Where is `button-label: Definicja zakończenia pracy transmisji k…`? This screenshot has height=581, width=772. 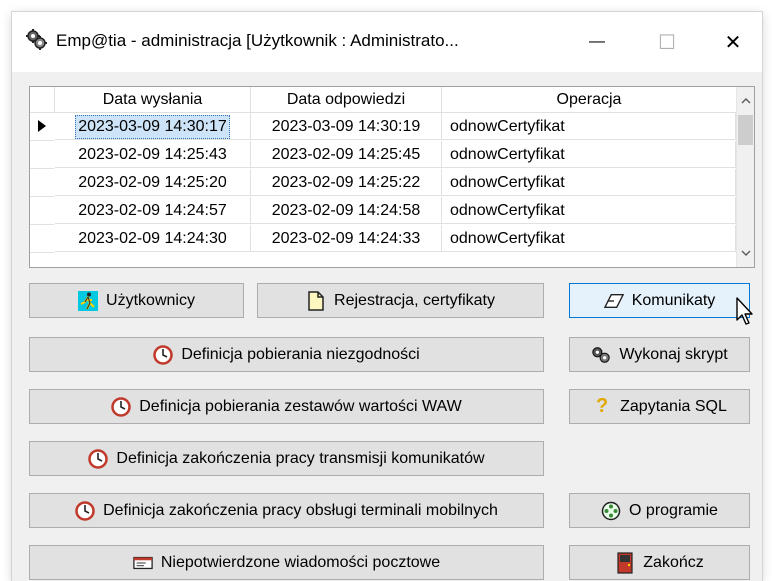 button-label: Definicja zakończenia pracy transmisji k… is located at coordinates (300, 458).